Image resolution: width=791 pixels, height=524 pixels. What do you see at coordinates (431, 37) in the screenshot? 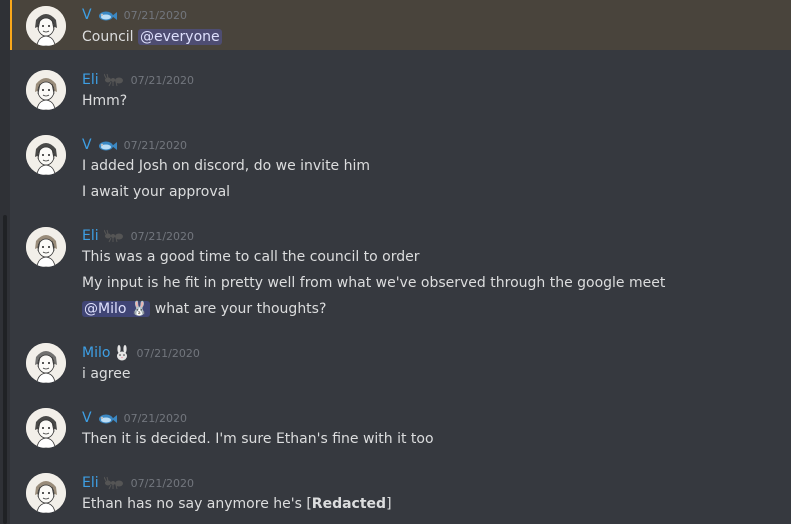
I see `message-text: Council @everyone` at bounding box center [431, 37].